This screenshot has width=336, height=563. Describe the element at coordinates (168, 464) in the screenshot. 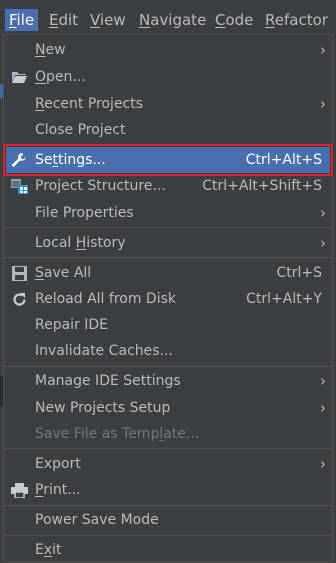

I see `menu-item-export: Export ›` at that location.